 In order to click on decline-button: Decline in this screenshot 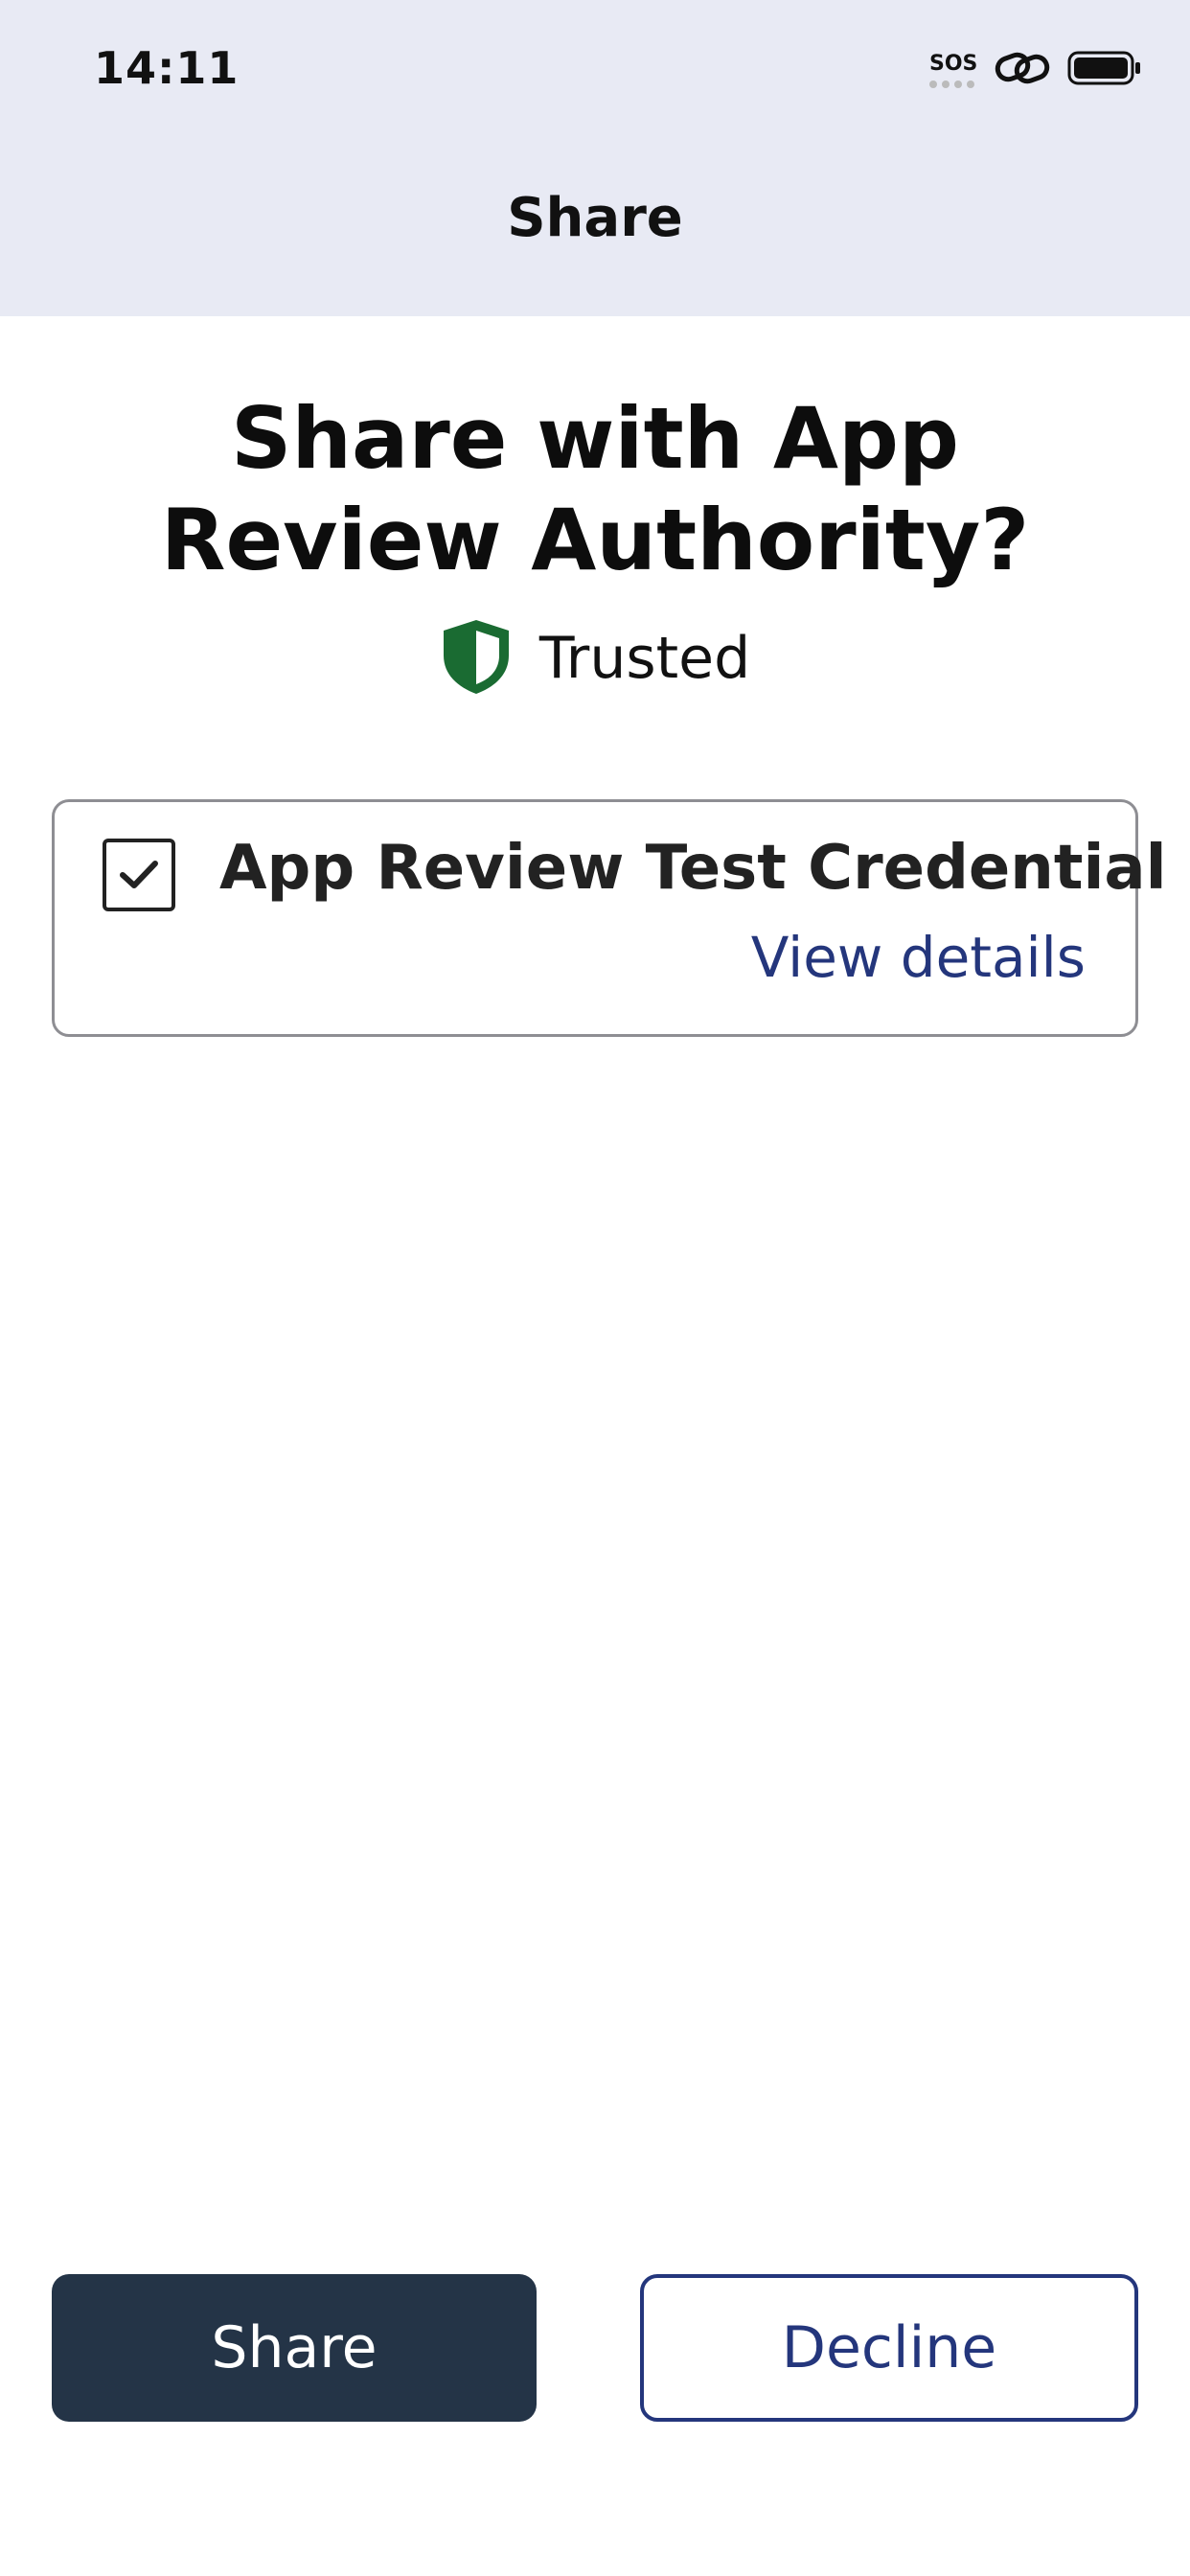, I will do `click(889, 2348)`.